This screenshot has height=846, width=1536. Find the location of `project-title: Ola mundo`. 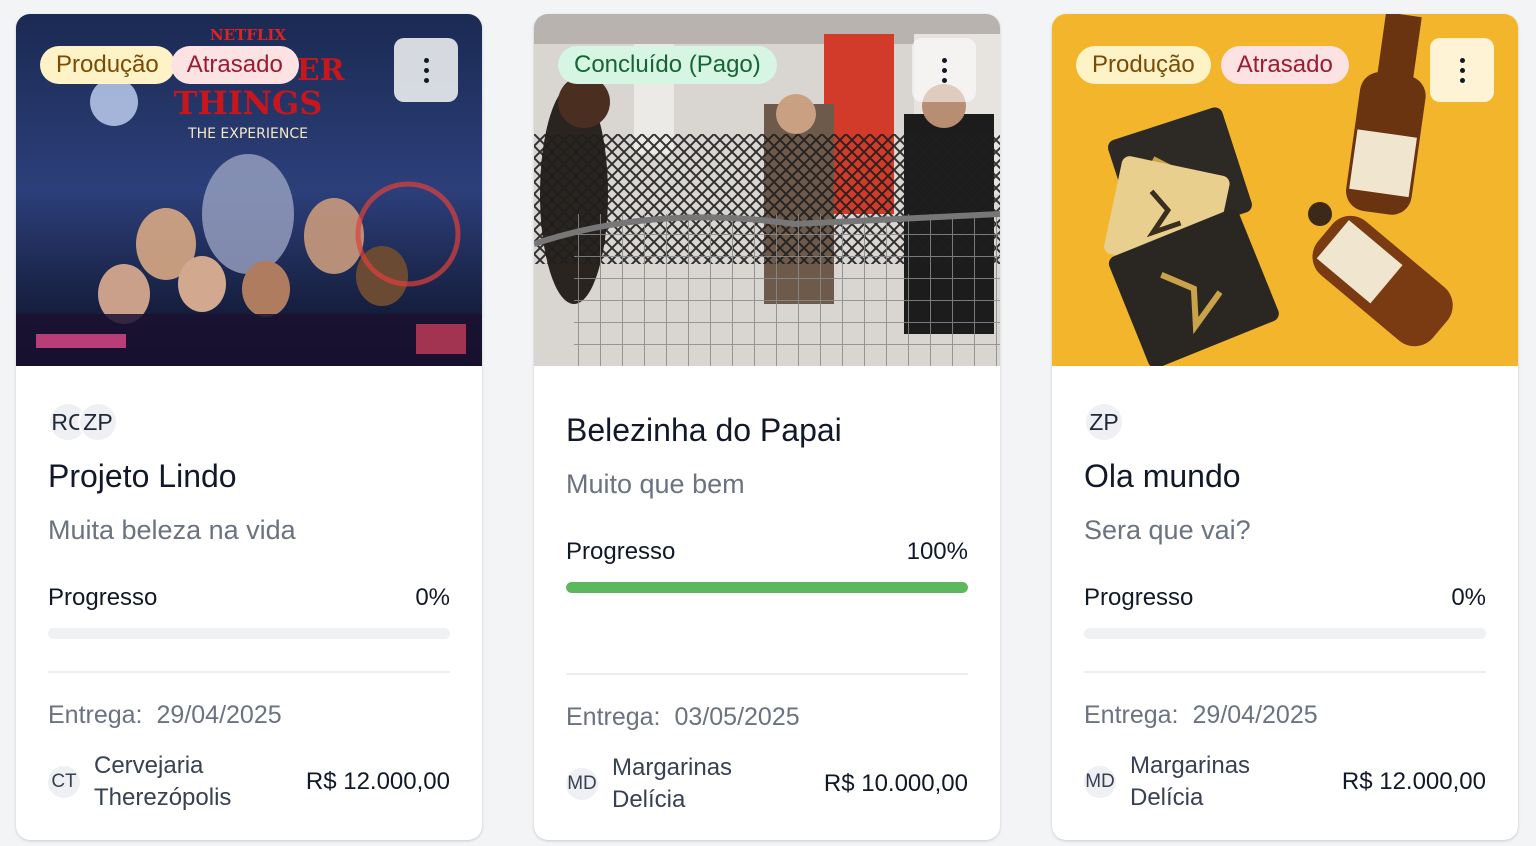

project-title: Ola mundo is located at coordinates (1162, 476).